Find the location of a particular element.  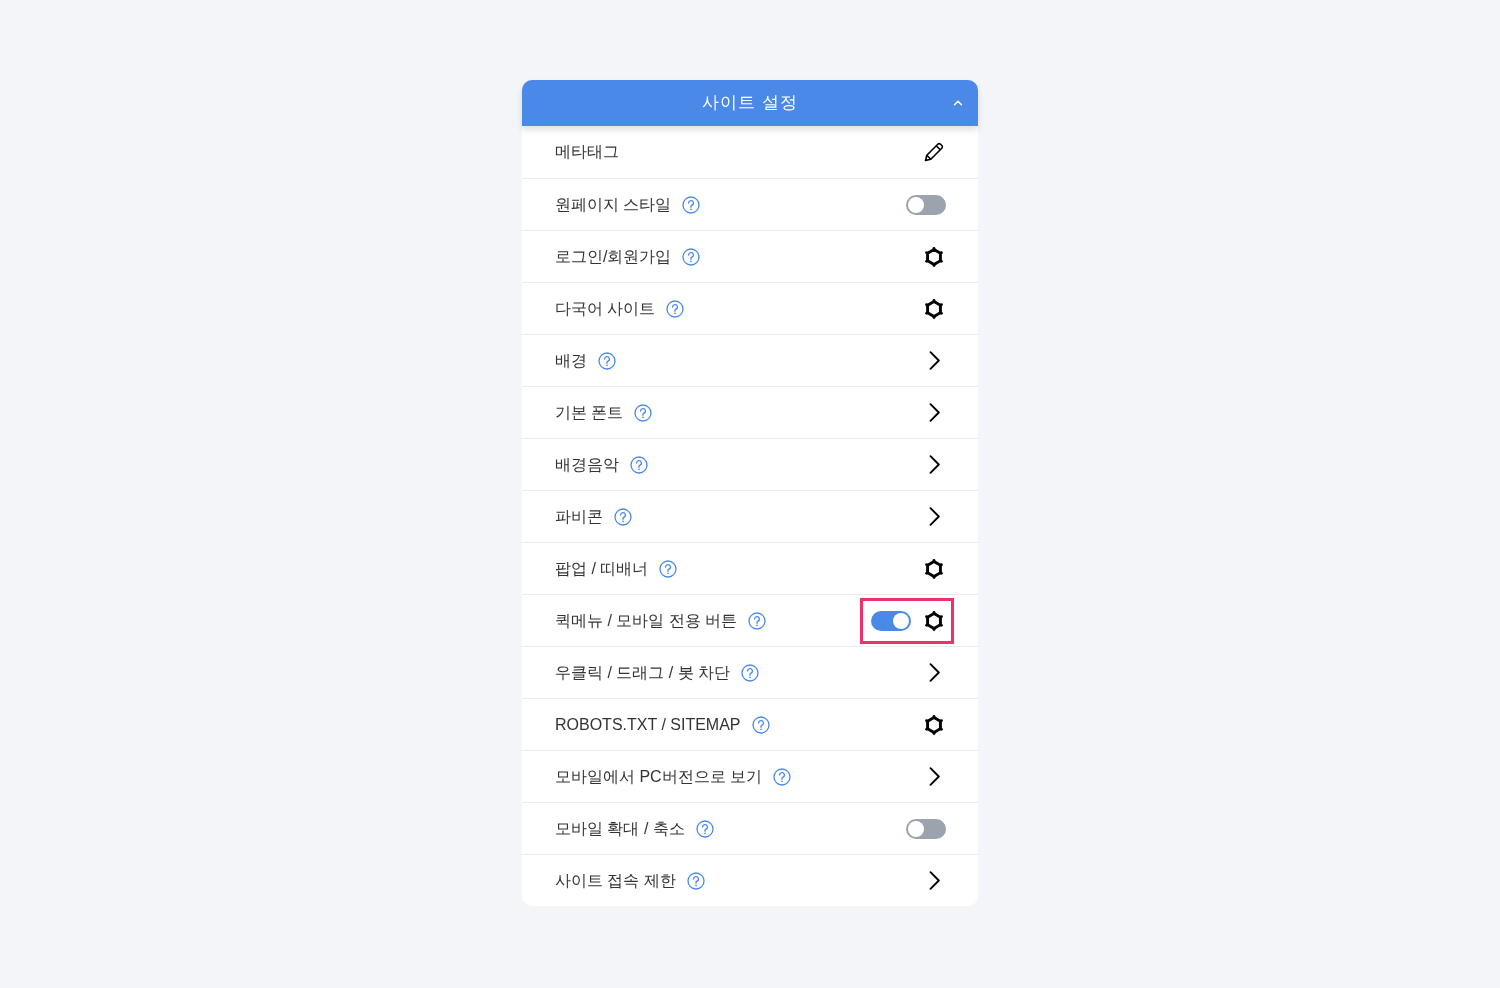

settings-row: 모바일에서 PC버전으로 보기 is located at coordinates (750, 776).